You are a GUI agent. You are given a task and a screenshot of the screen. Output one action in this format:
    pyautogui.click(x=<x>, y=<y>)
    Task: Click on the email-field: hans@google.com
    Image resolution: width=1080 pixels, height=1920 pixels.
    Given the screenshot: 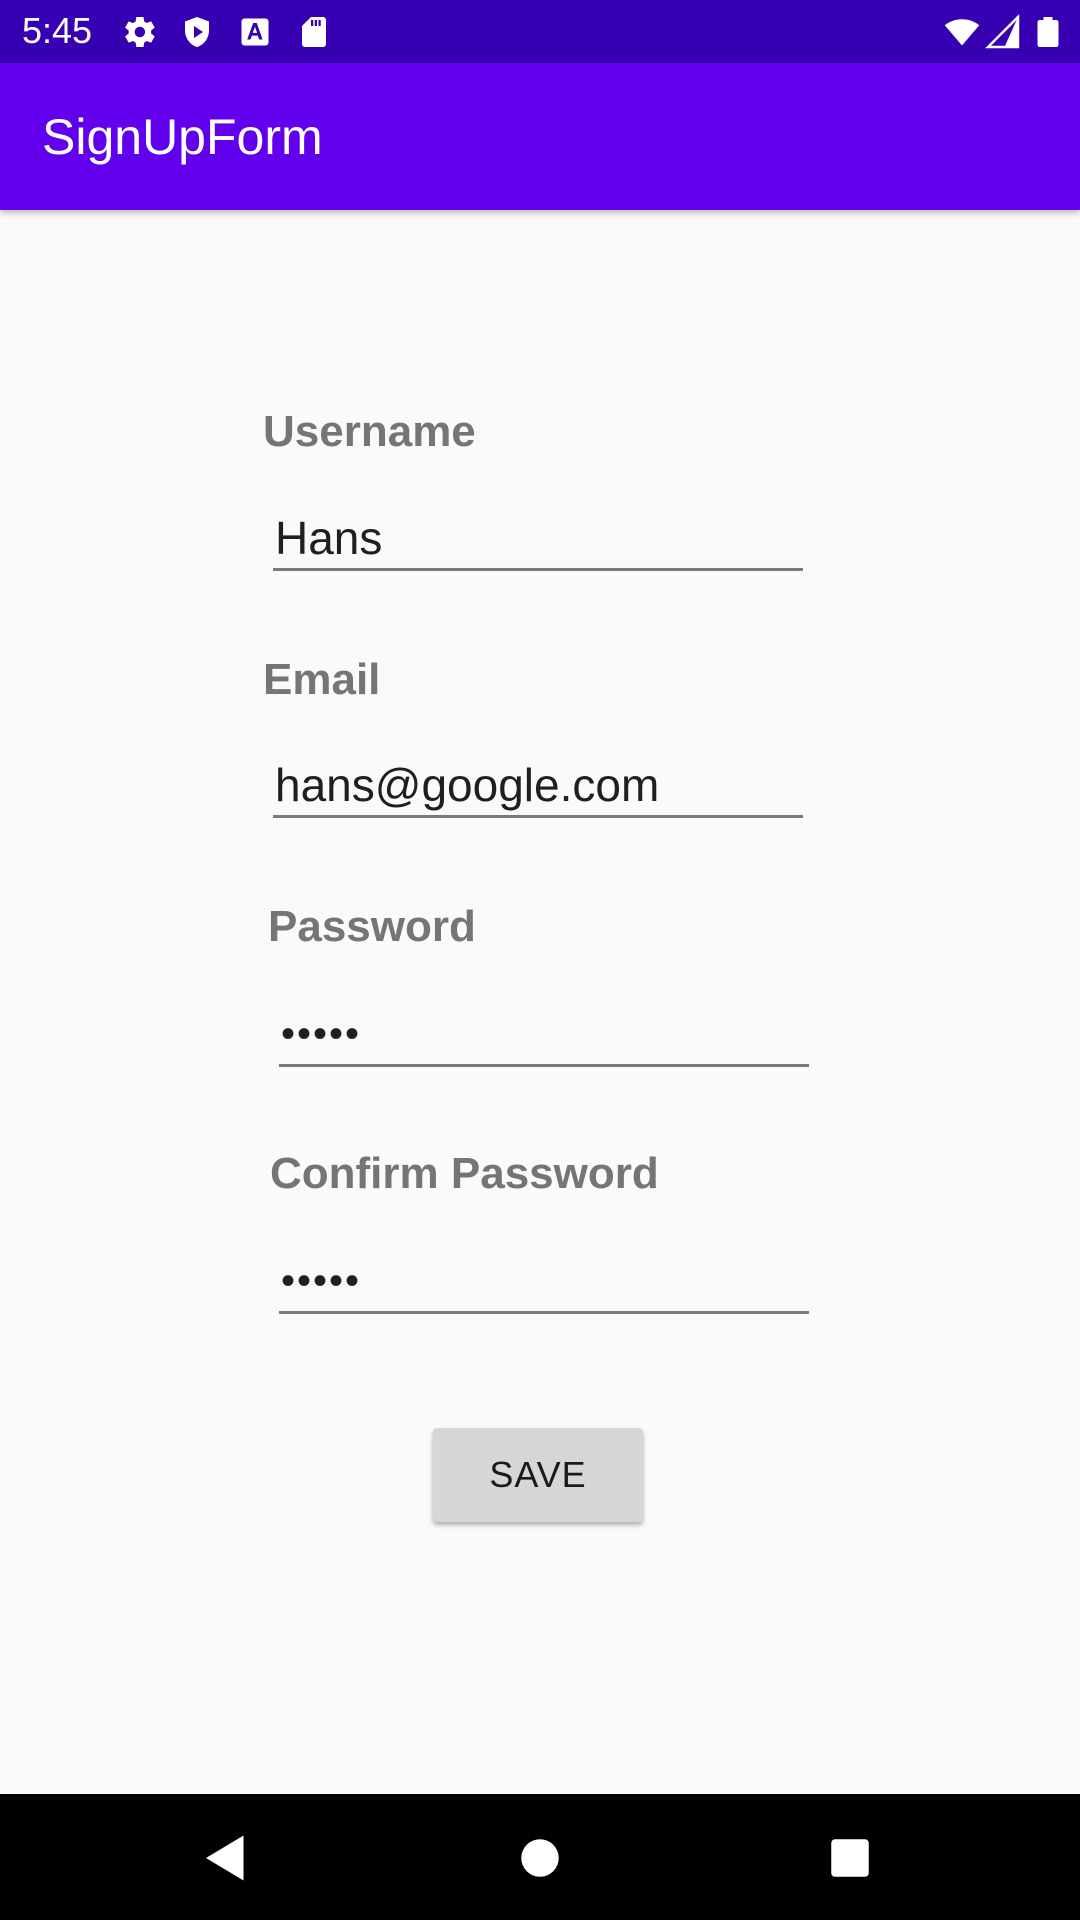 What is the action you would take?
    pyautogui.click(x=538, y=785)
    